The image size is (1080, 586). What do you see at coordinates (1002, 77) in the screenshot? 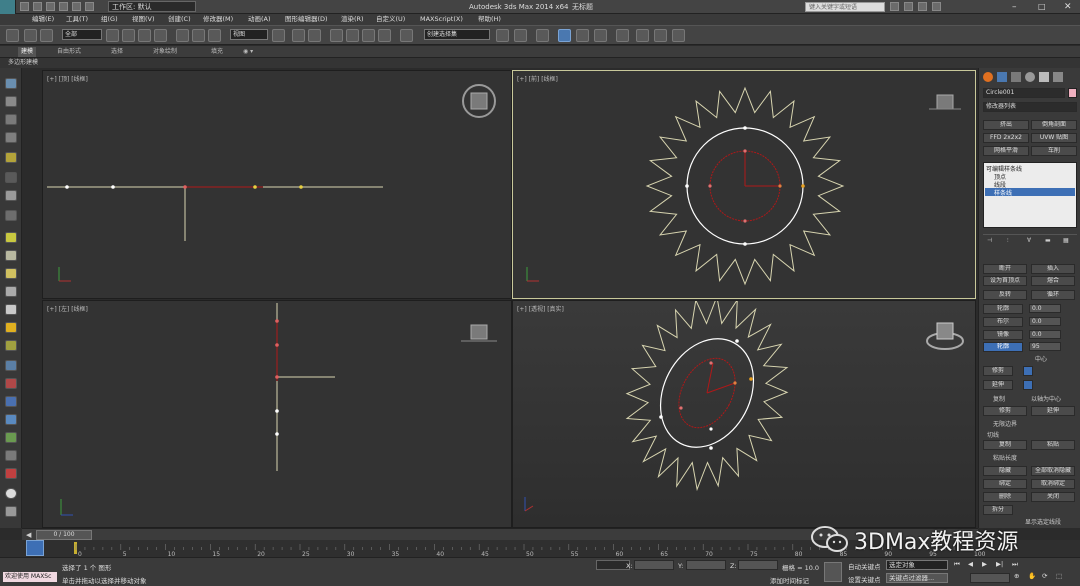
I see `modify-tab-icon` at bounding box center [1002, 77].